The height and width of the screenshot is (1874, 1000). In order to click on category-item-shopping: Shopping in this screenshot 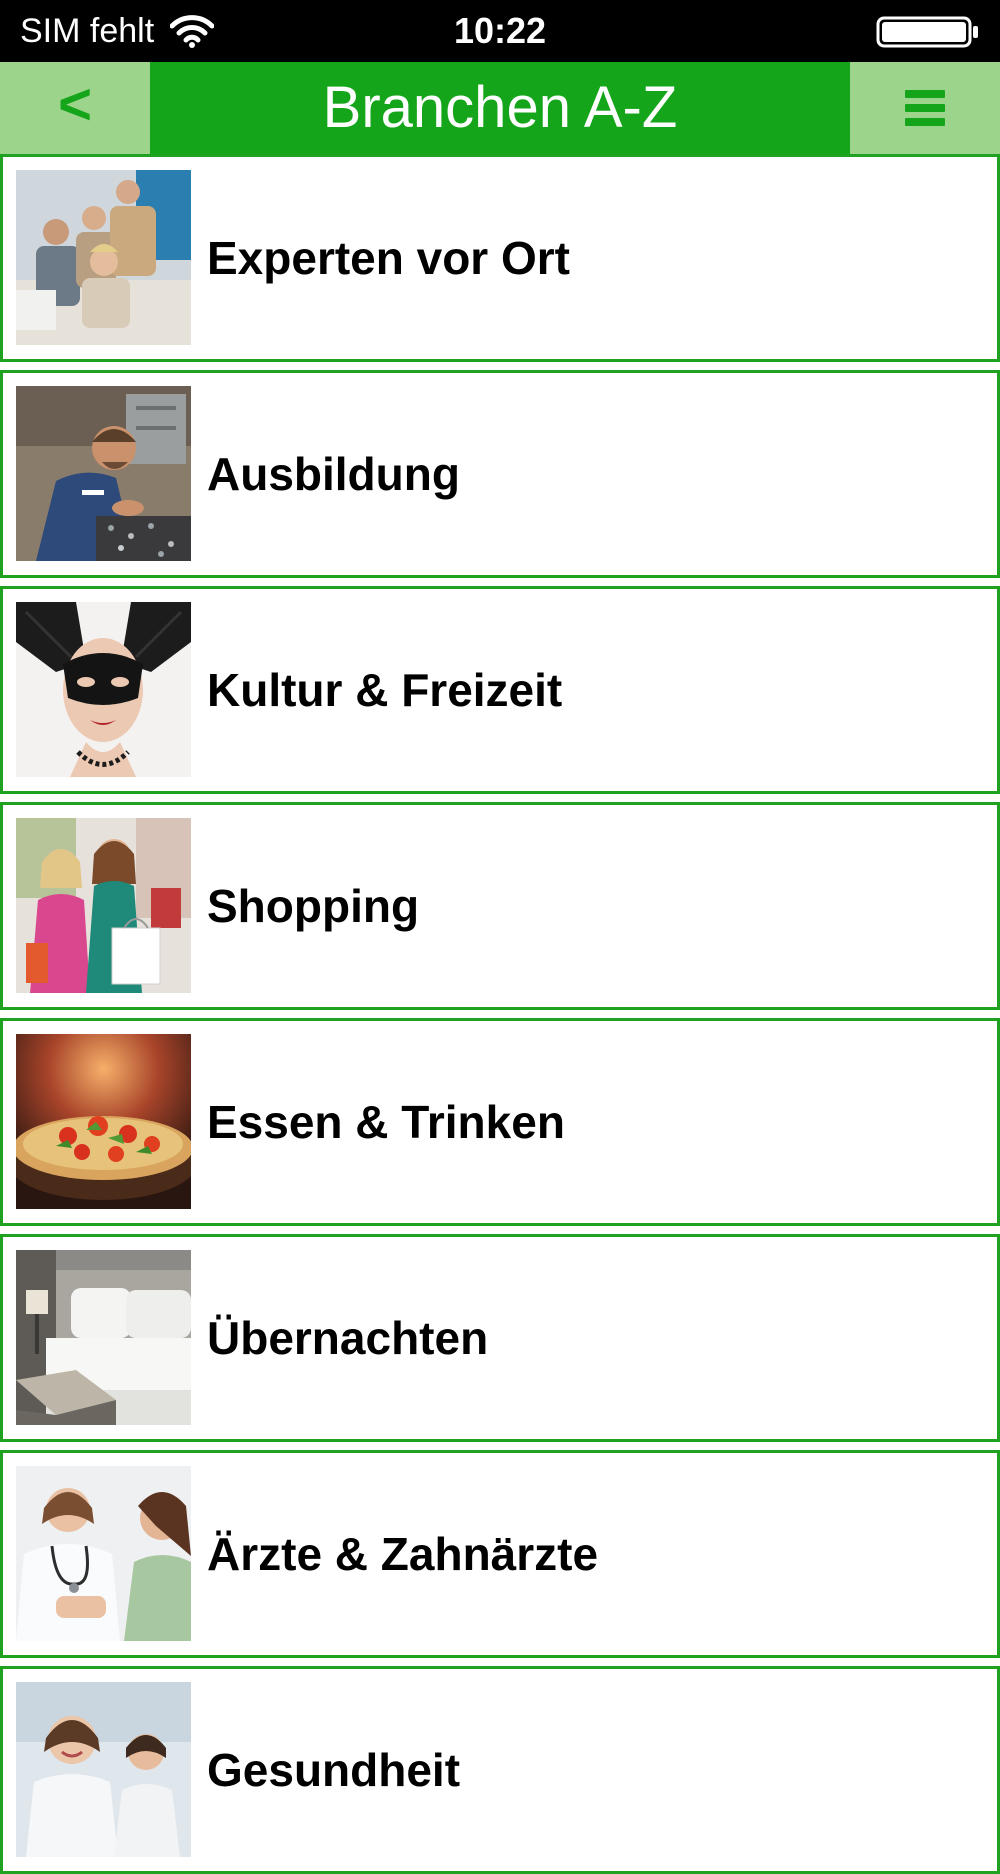, I will do `click(500, 906)`.